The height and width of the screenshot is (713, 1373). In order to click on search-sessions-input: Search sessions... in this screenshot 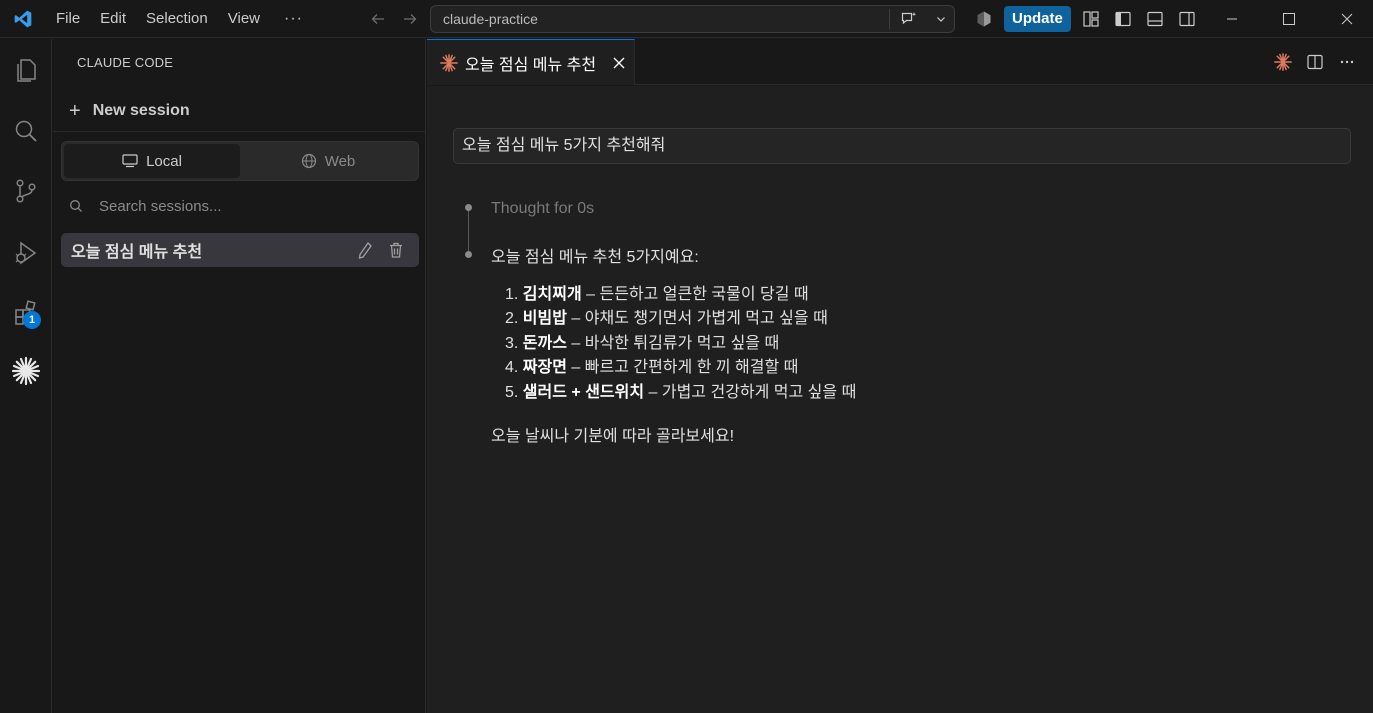, I will do `click(145, 206)`.